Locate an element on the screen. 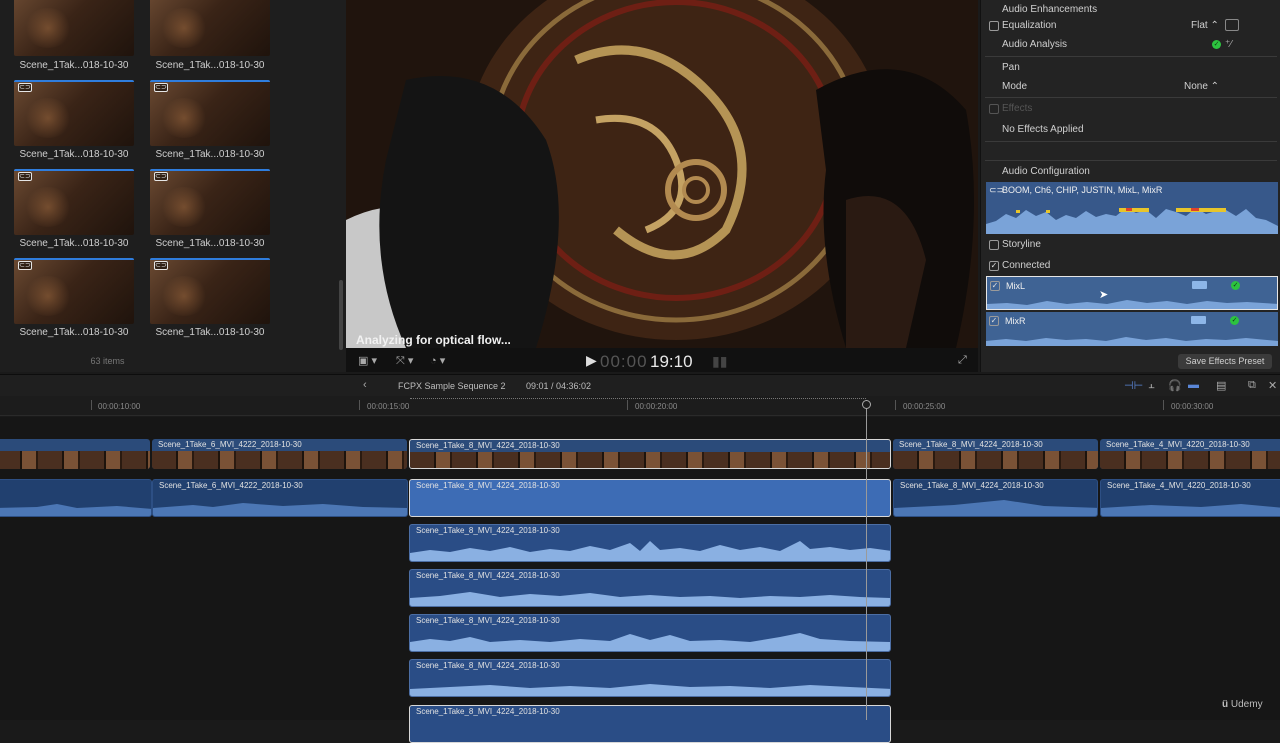  range-indicator is located at coordinates (638, 398).